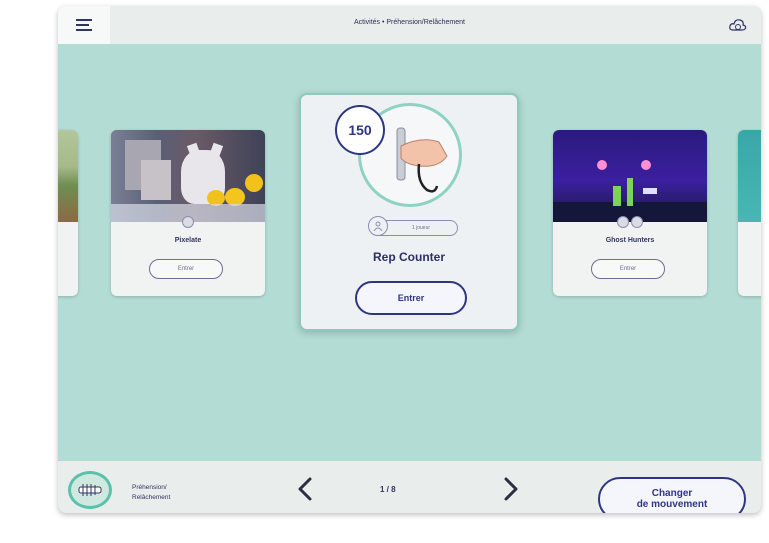 Image resolution: width=769 pixels, height=543 pixels. I want to click on hand-grip-icon, so click(90, 490).